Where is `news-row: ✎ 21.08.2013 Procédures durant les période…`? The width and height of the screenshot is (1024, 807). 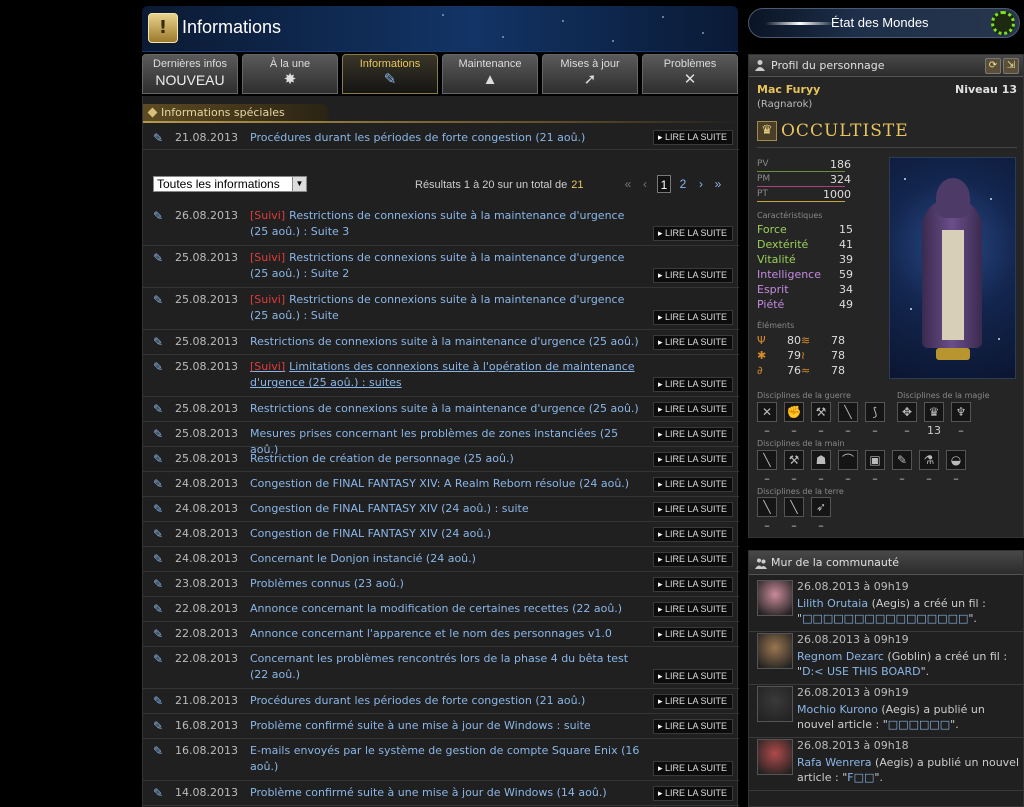
news-row: ✎ 21.08.2013 Procédures durant les période… is located at coordinates (441, 701).